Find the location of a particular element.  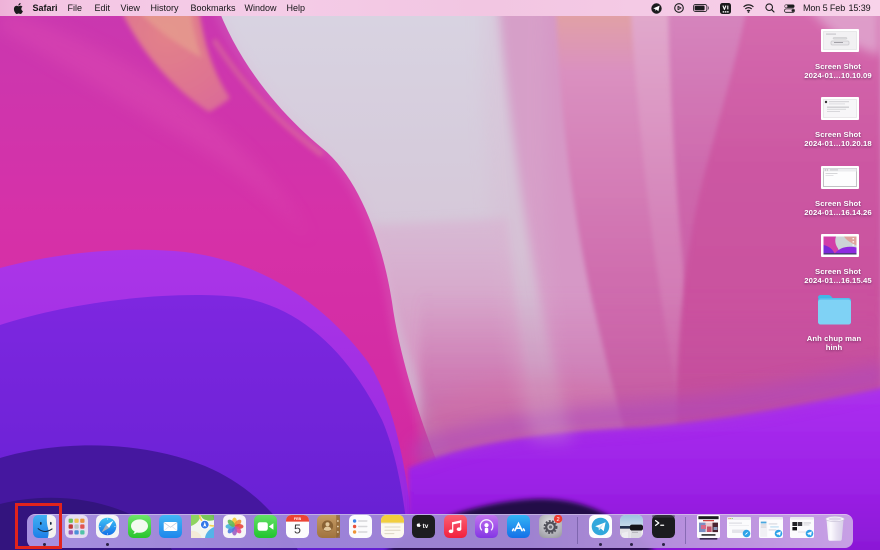

svg-text: FEB is located at coordinates (298, 519).